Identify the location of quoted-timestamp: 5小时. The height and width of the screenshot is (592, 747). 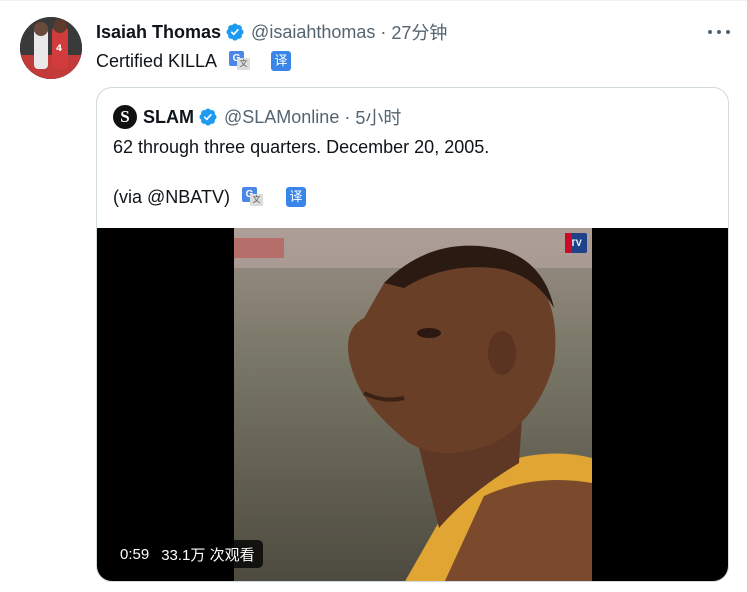
(378, 117).